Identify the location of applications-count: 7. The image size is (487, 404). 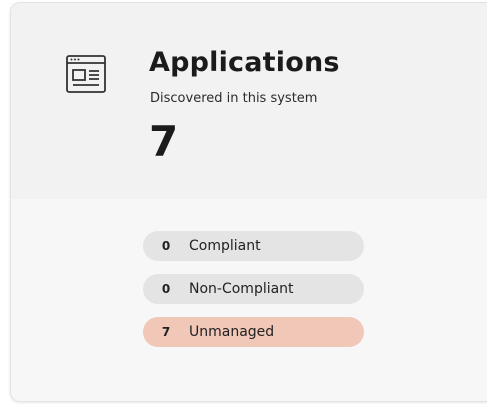
(164, 141).